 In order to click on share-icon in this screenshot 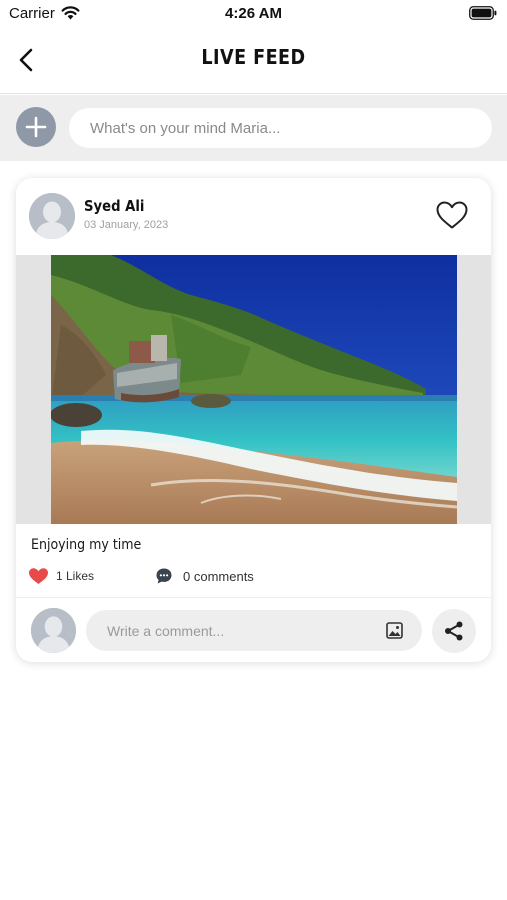, I will do `click(454, 631)`.